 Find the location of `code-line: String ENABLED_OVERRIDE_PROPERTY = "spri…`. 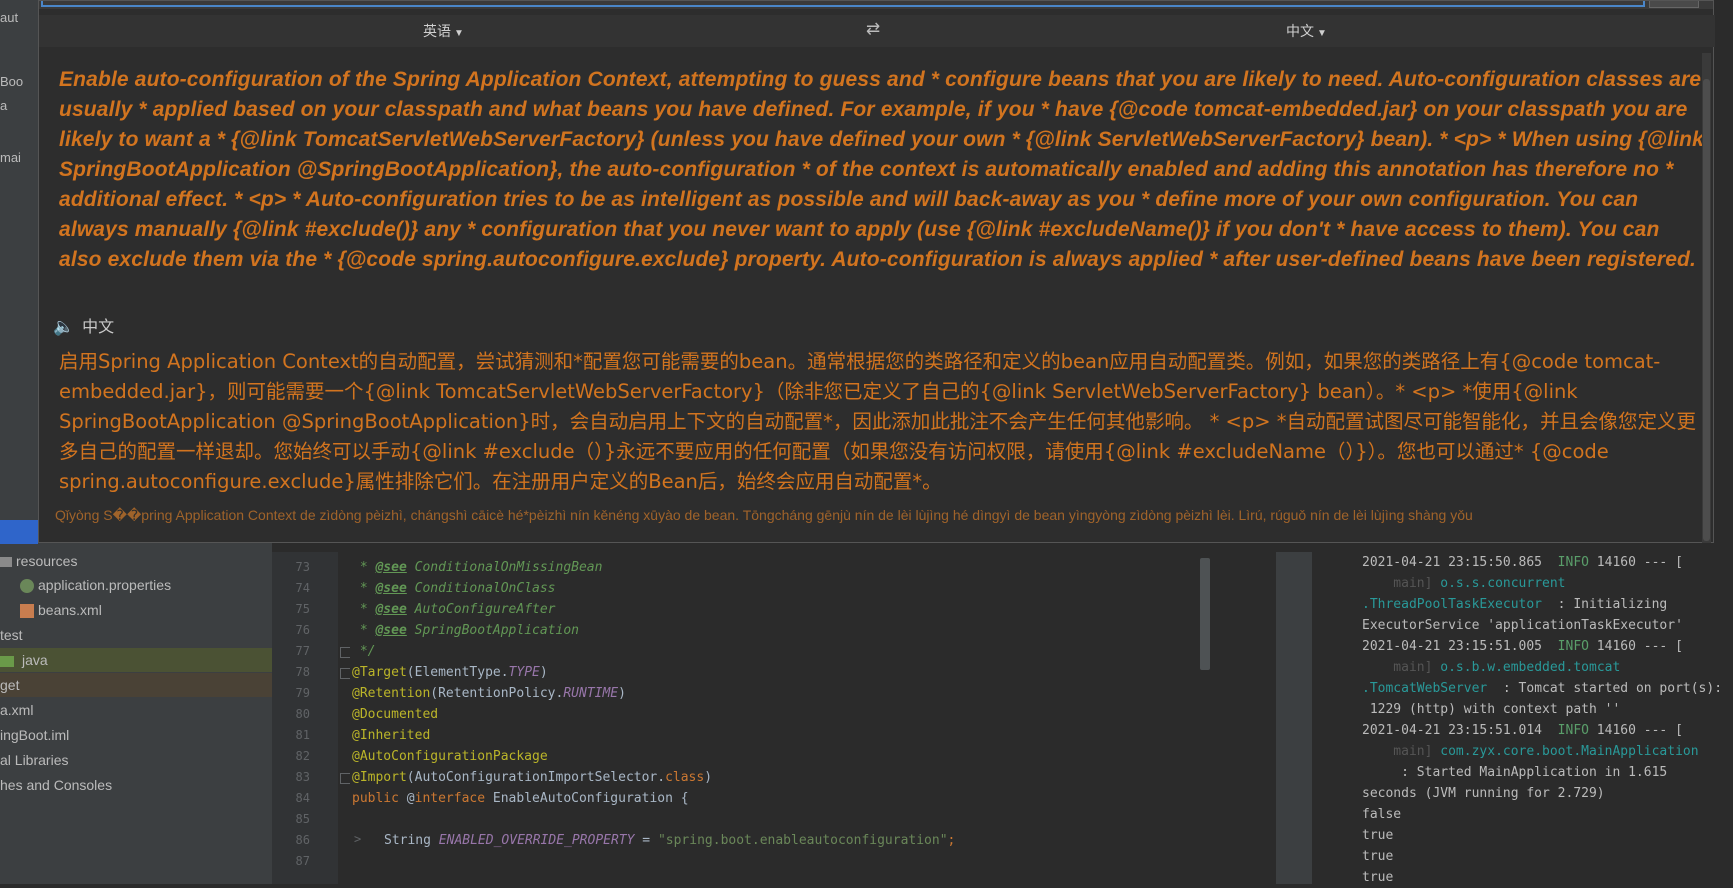

code-line: String ENABLED_OVERRIDE_PROPERTY = "spri… is located at coordinates (670, 840).